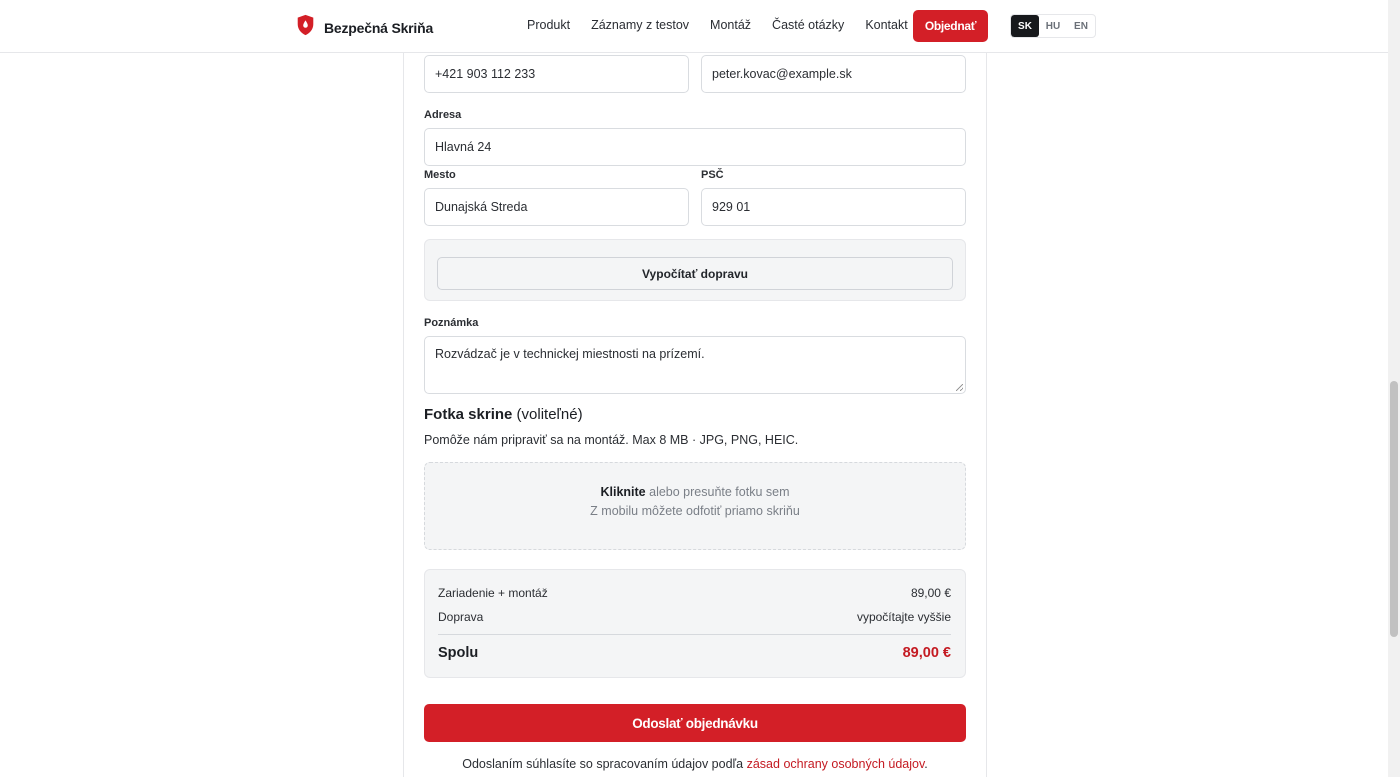 This screenshot has width=1400, height=777. I want to click on submit-order-button: Odoslať objednávku, so click(695, 723).